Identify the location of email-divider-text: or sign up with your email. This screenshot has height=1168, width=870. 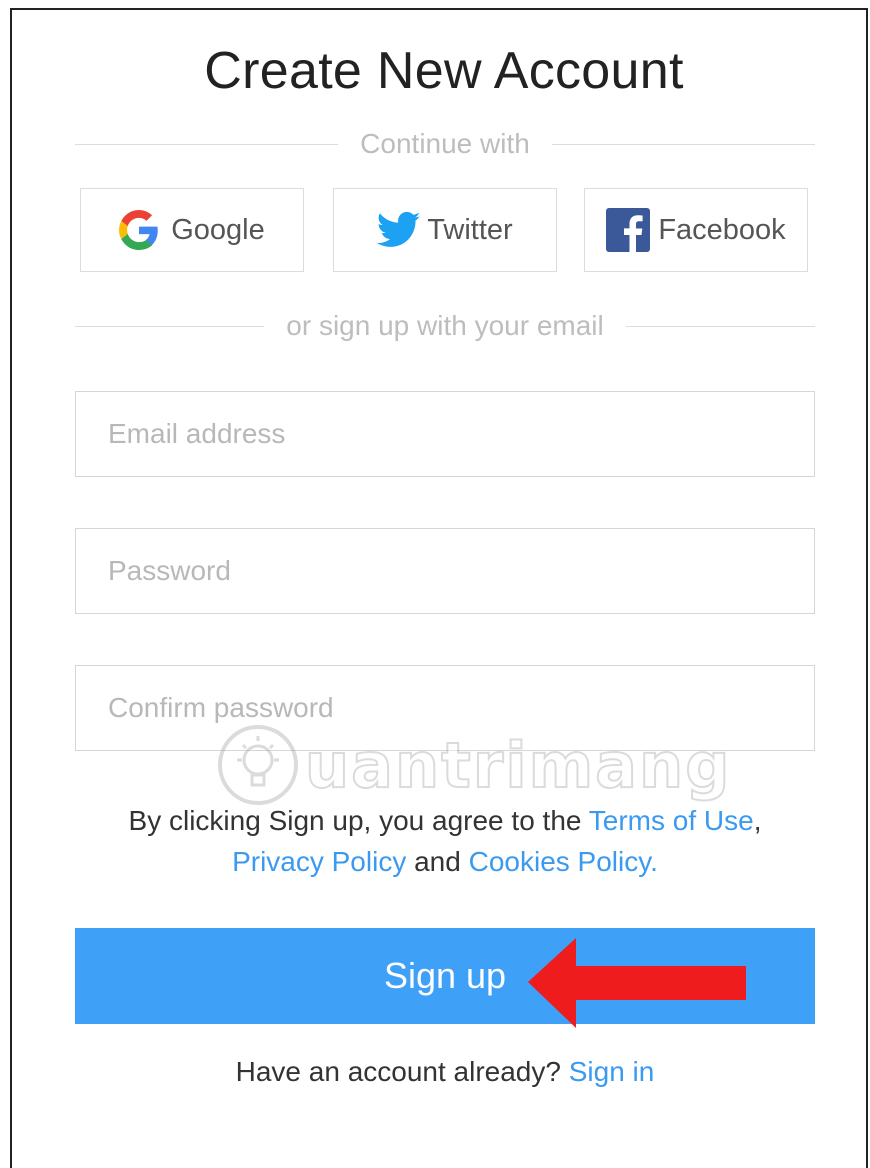
(445, 325).